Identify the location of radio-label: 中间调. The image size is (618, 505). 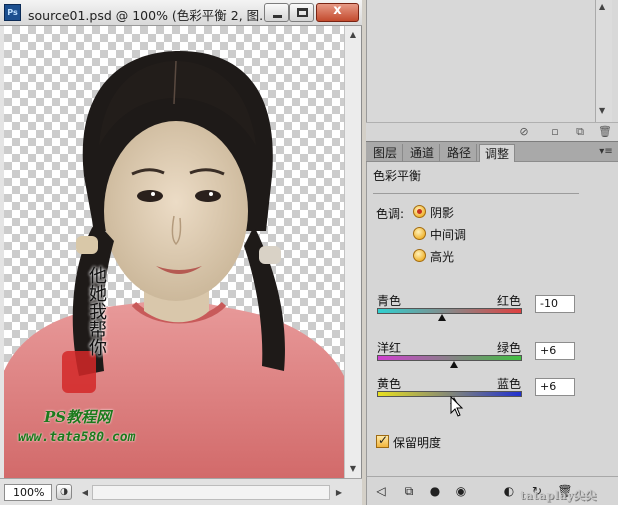
(448, 235).